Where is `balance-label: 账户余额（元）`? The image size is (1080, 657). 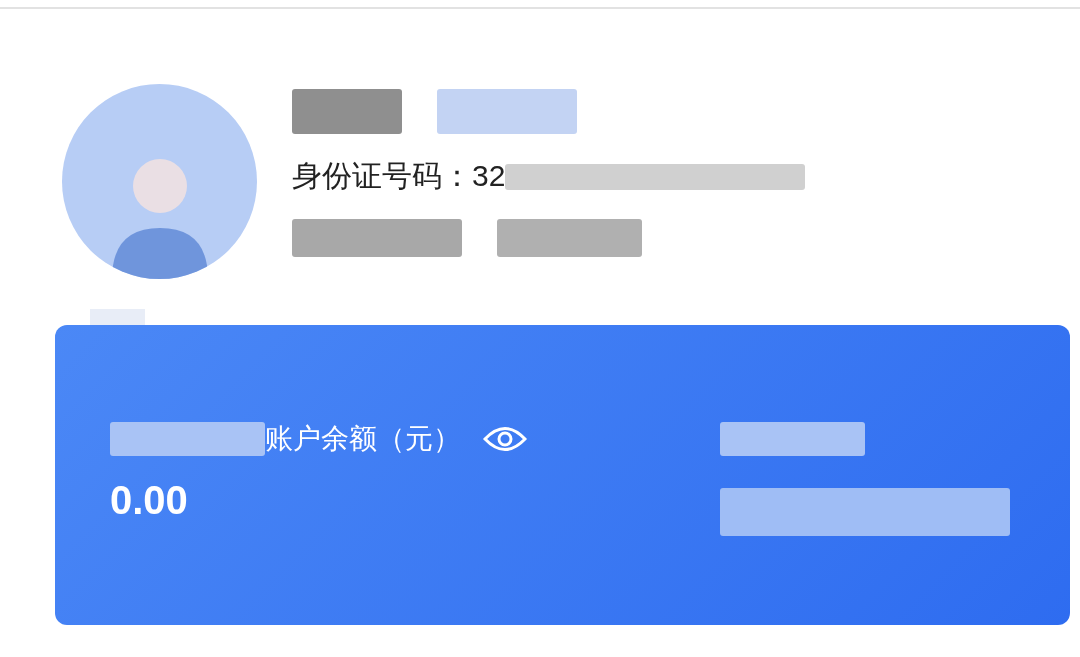 balance-label: 账户余额（元） is located at coordinates (363, 439).